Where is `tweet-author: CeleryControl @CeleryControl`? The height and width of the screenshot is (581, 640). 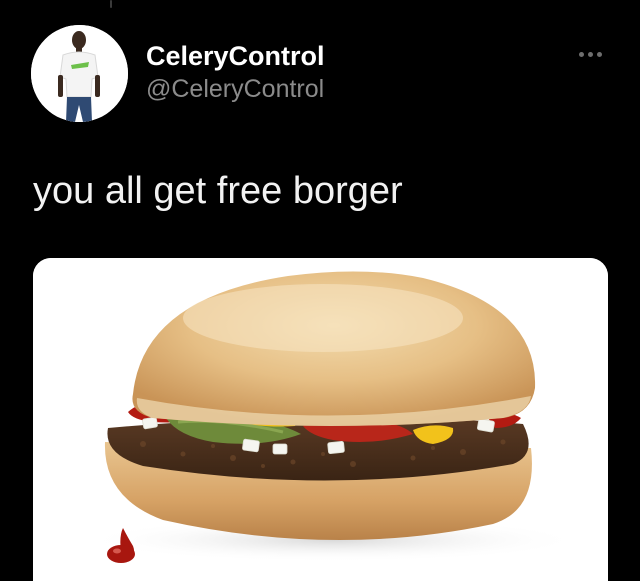 tweet-author: CeleryControl @CeleryControl is located at coordinates (235, 72).